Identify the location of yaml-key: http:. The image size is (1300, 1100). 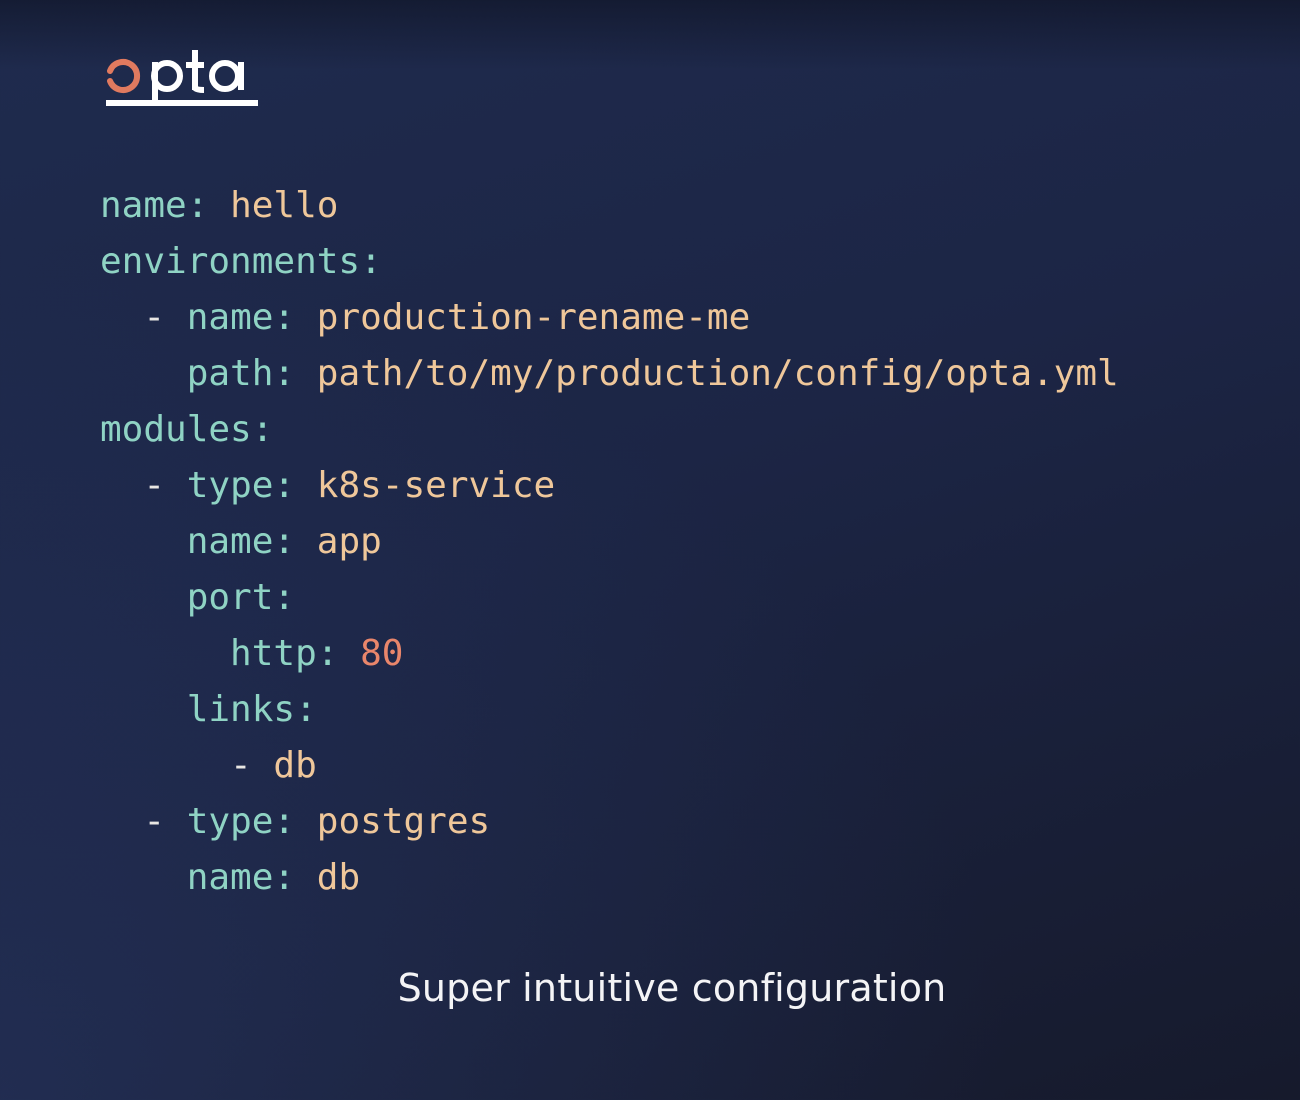
(284, 653).